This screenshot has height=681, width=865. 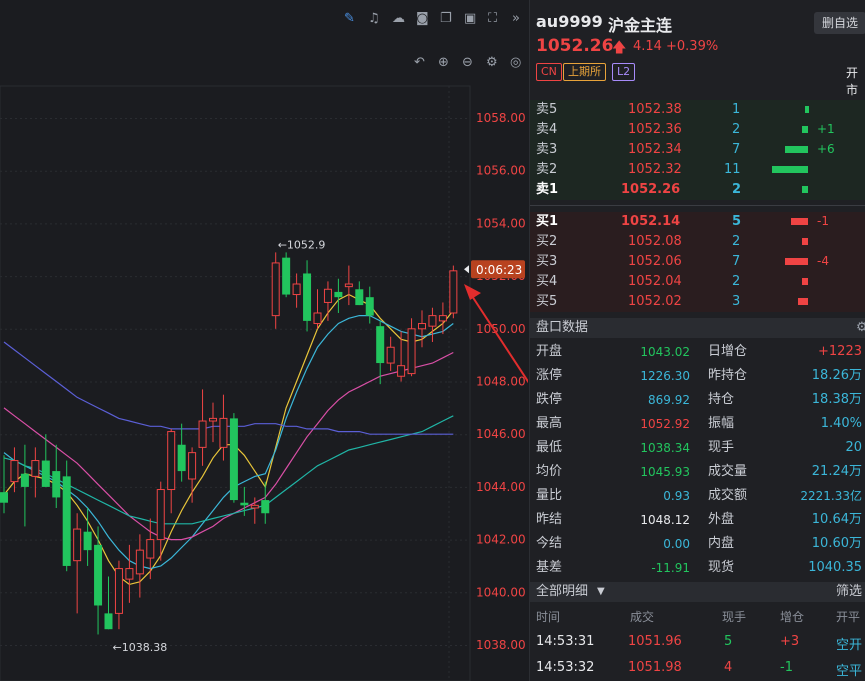 I want to click on stat-value: 0.00, so click(x=676, y=544).